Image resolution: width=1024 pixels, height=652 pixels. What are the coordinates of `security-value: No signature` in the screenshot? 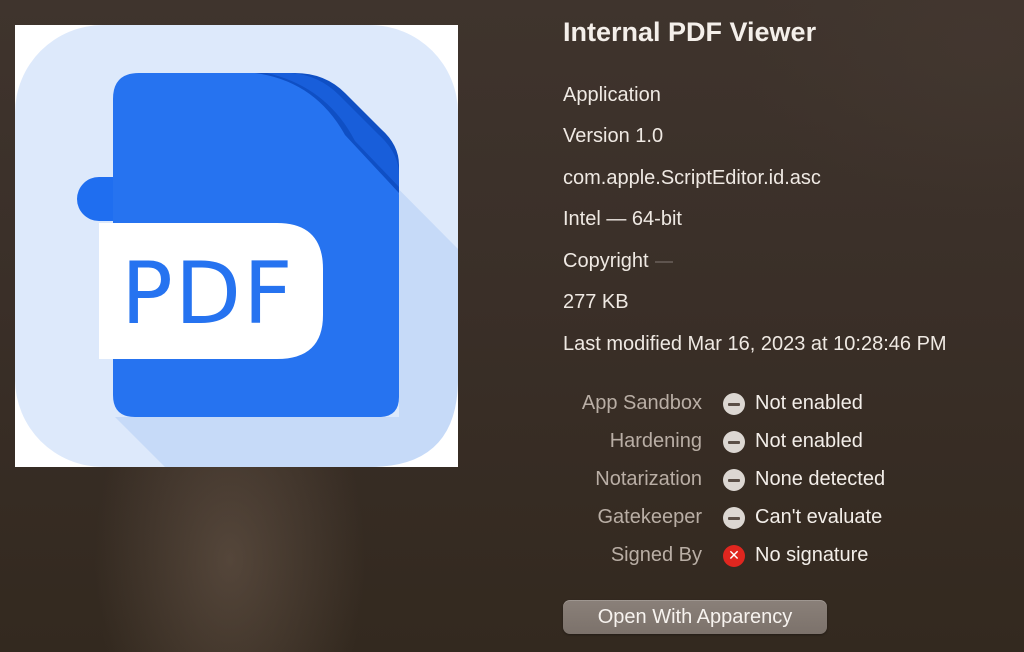 It's located at (812, 555).